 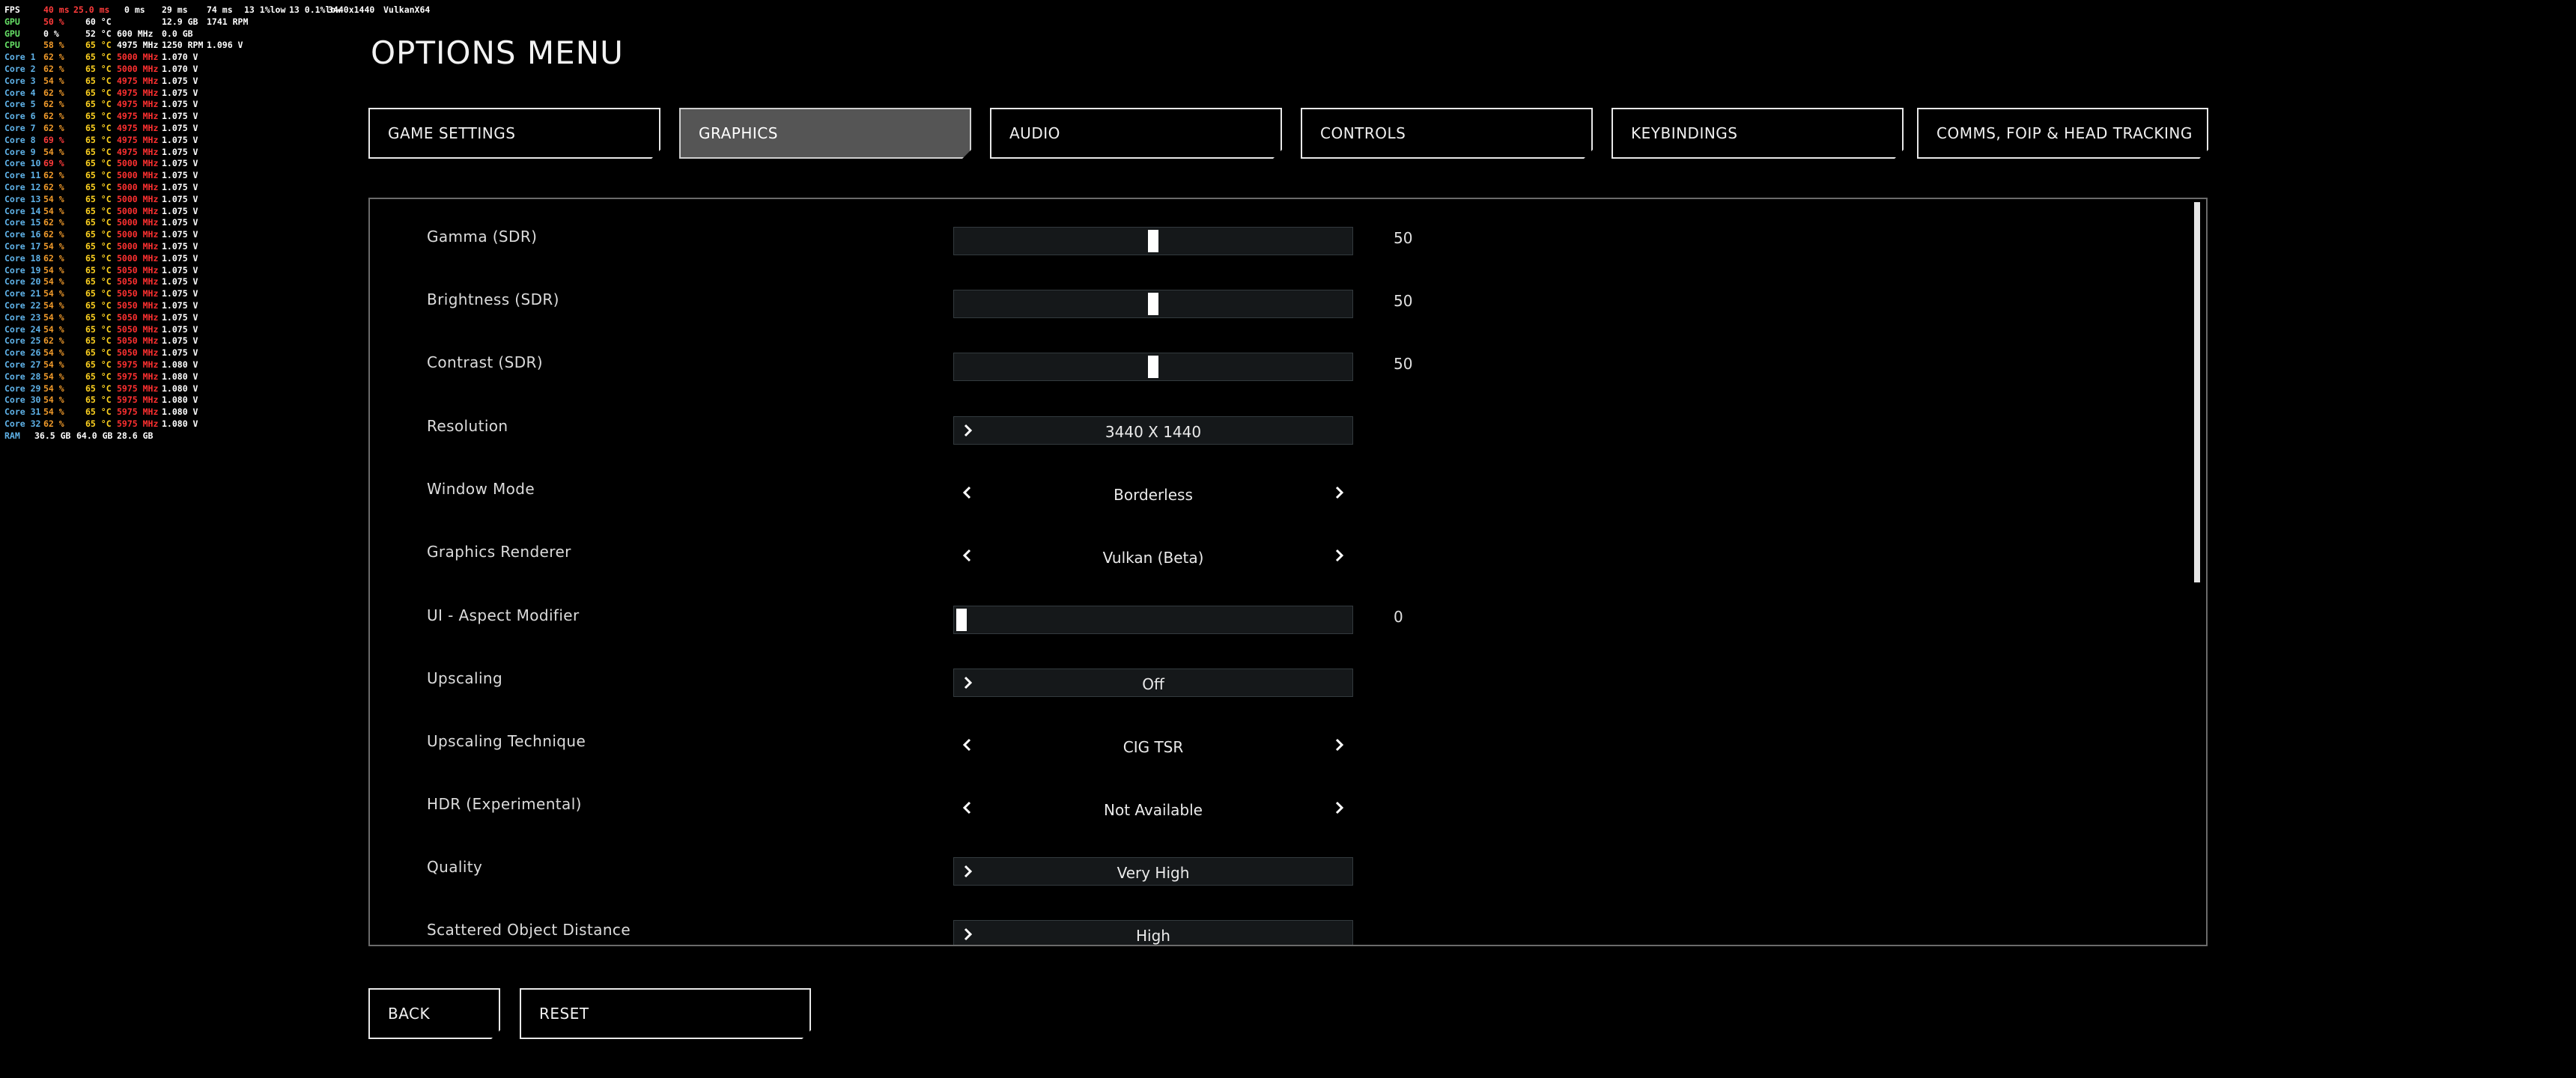 I want to click on setting-label: UI - Aspect Modifier, so click(x=503, y=615).